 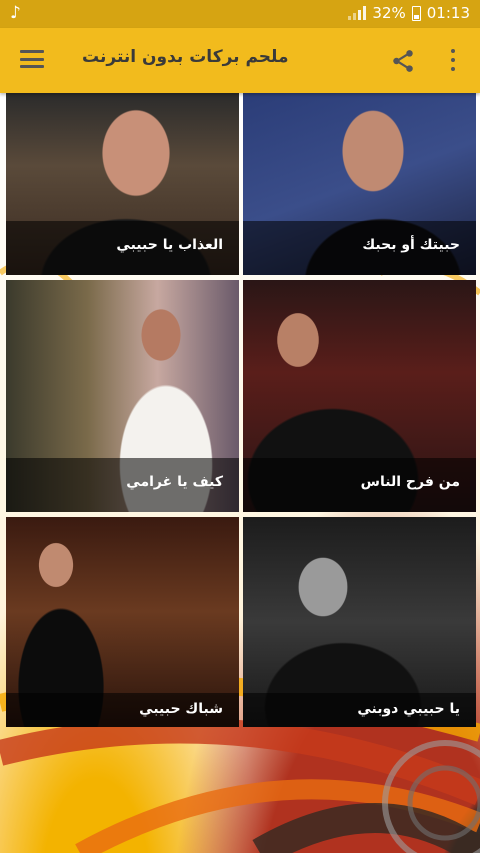 What do you see at coordinates (389, 13) in the screenshot?
I see `battery-level: 32%` at bounding box center [389, 13].